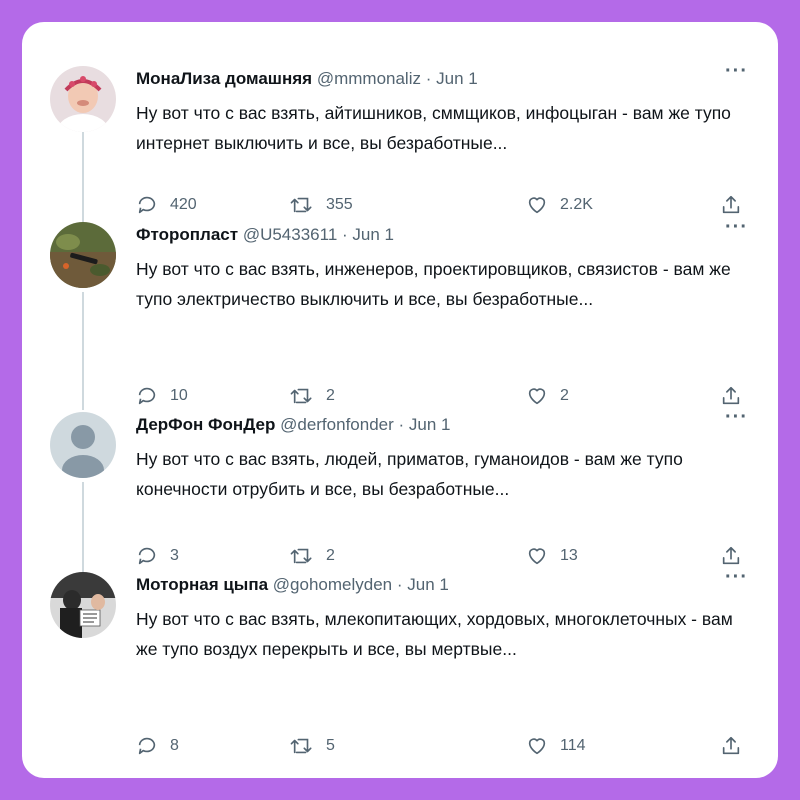 This screenshot has height=800, width=800. I want to click on tweet-actions: 420 355 2.2K, so click(446, 206).